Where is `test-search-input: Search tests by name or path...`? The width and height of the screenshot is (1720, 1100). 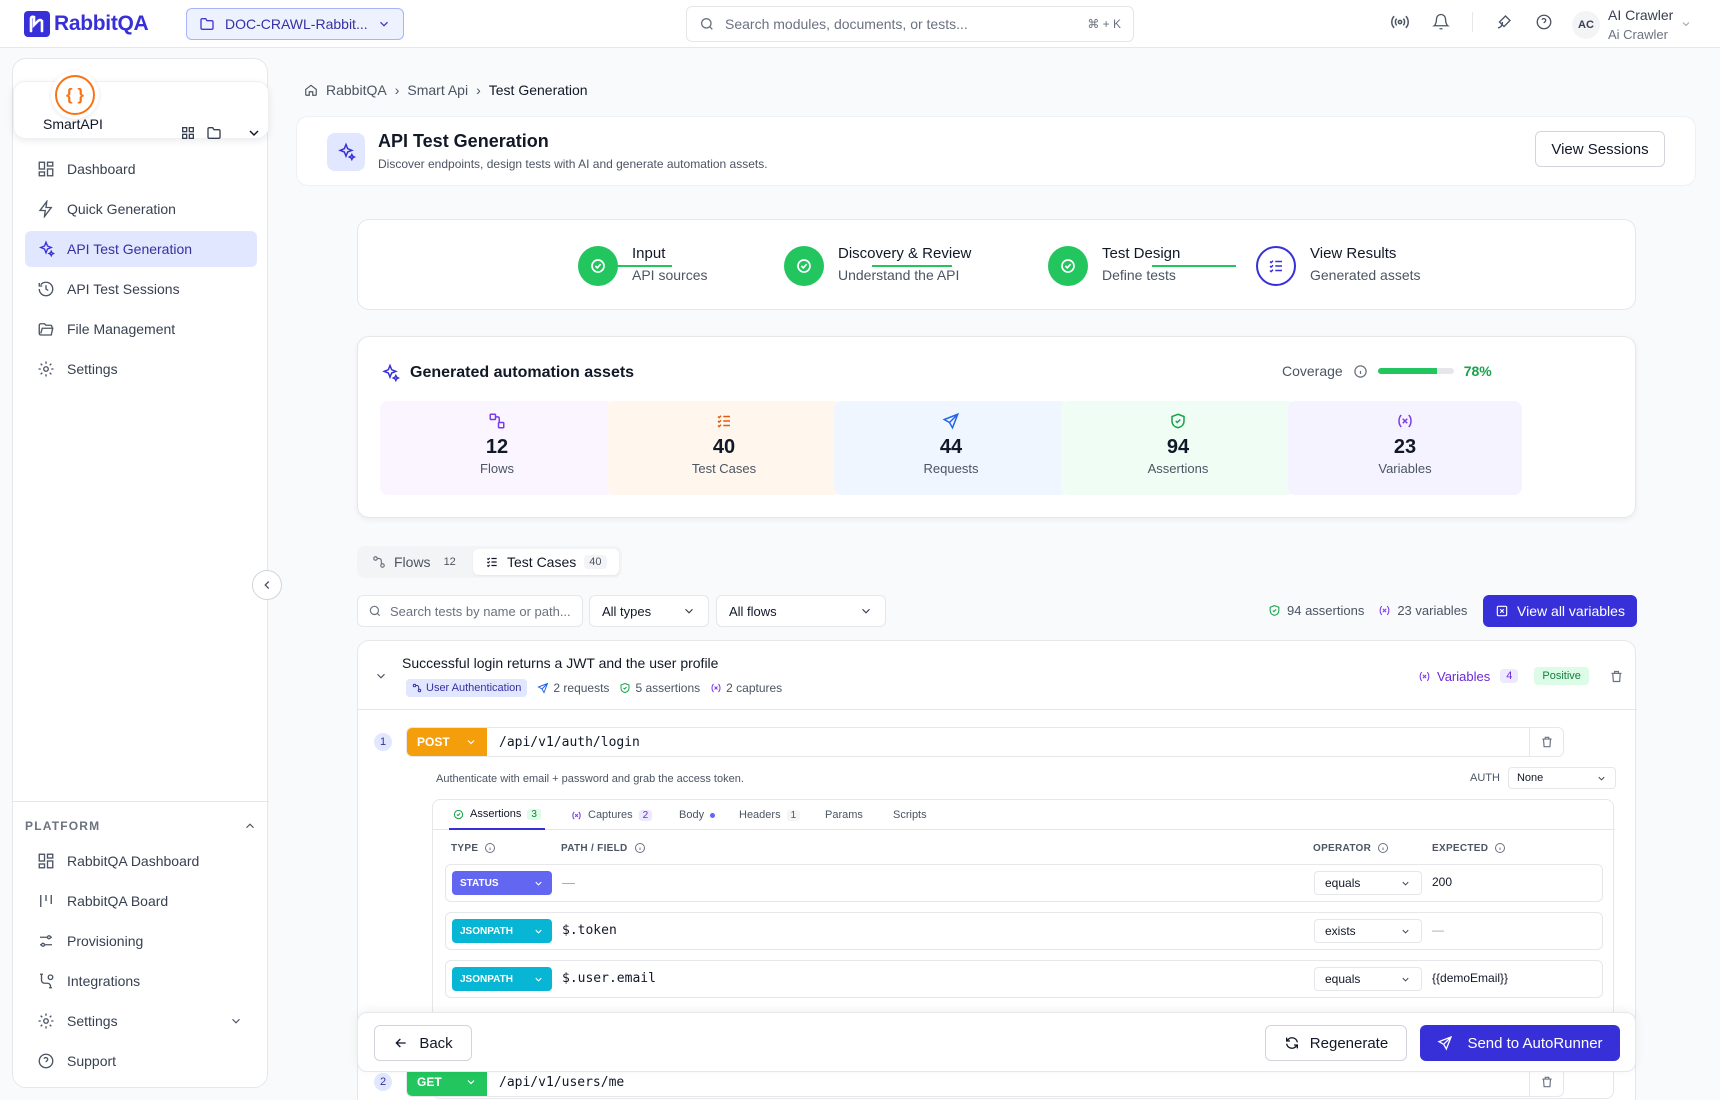
test-search-input: Search tests by name or path... is located at coordinates (470, 611).